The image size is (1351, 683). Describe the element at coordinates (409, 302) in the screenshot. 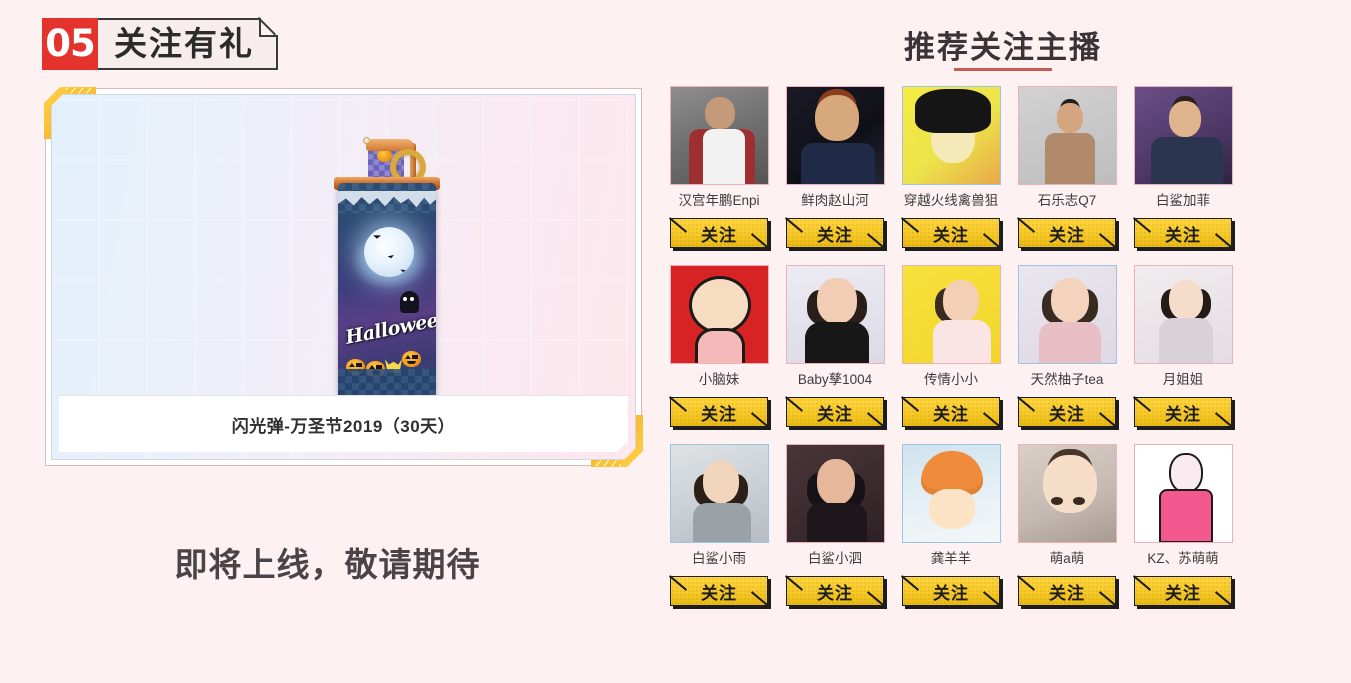

I see `ghost-icon` at that location.